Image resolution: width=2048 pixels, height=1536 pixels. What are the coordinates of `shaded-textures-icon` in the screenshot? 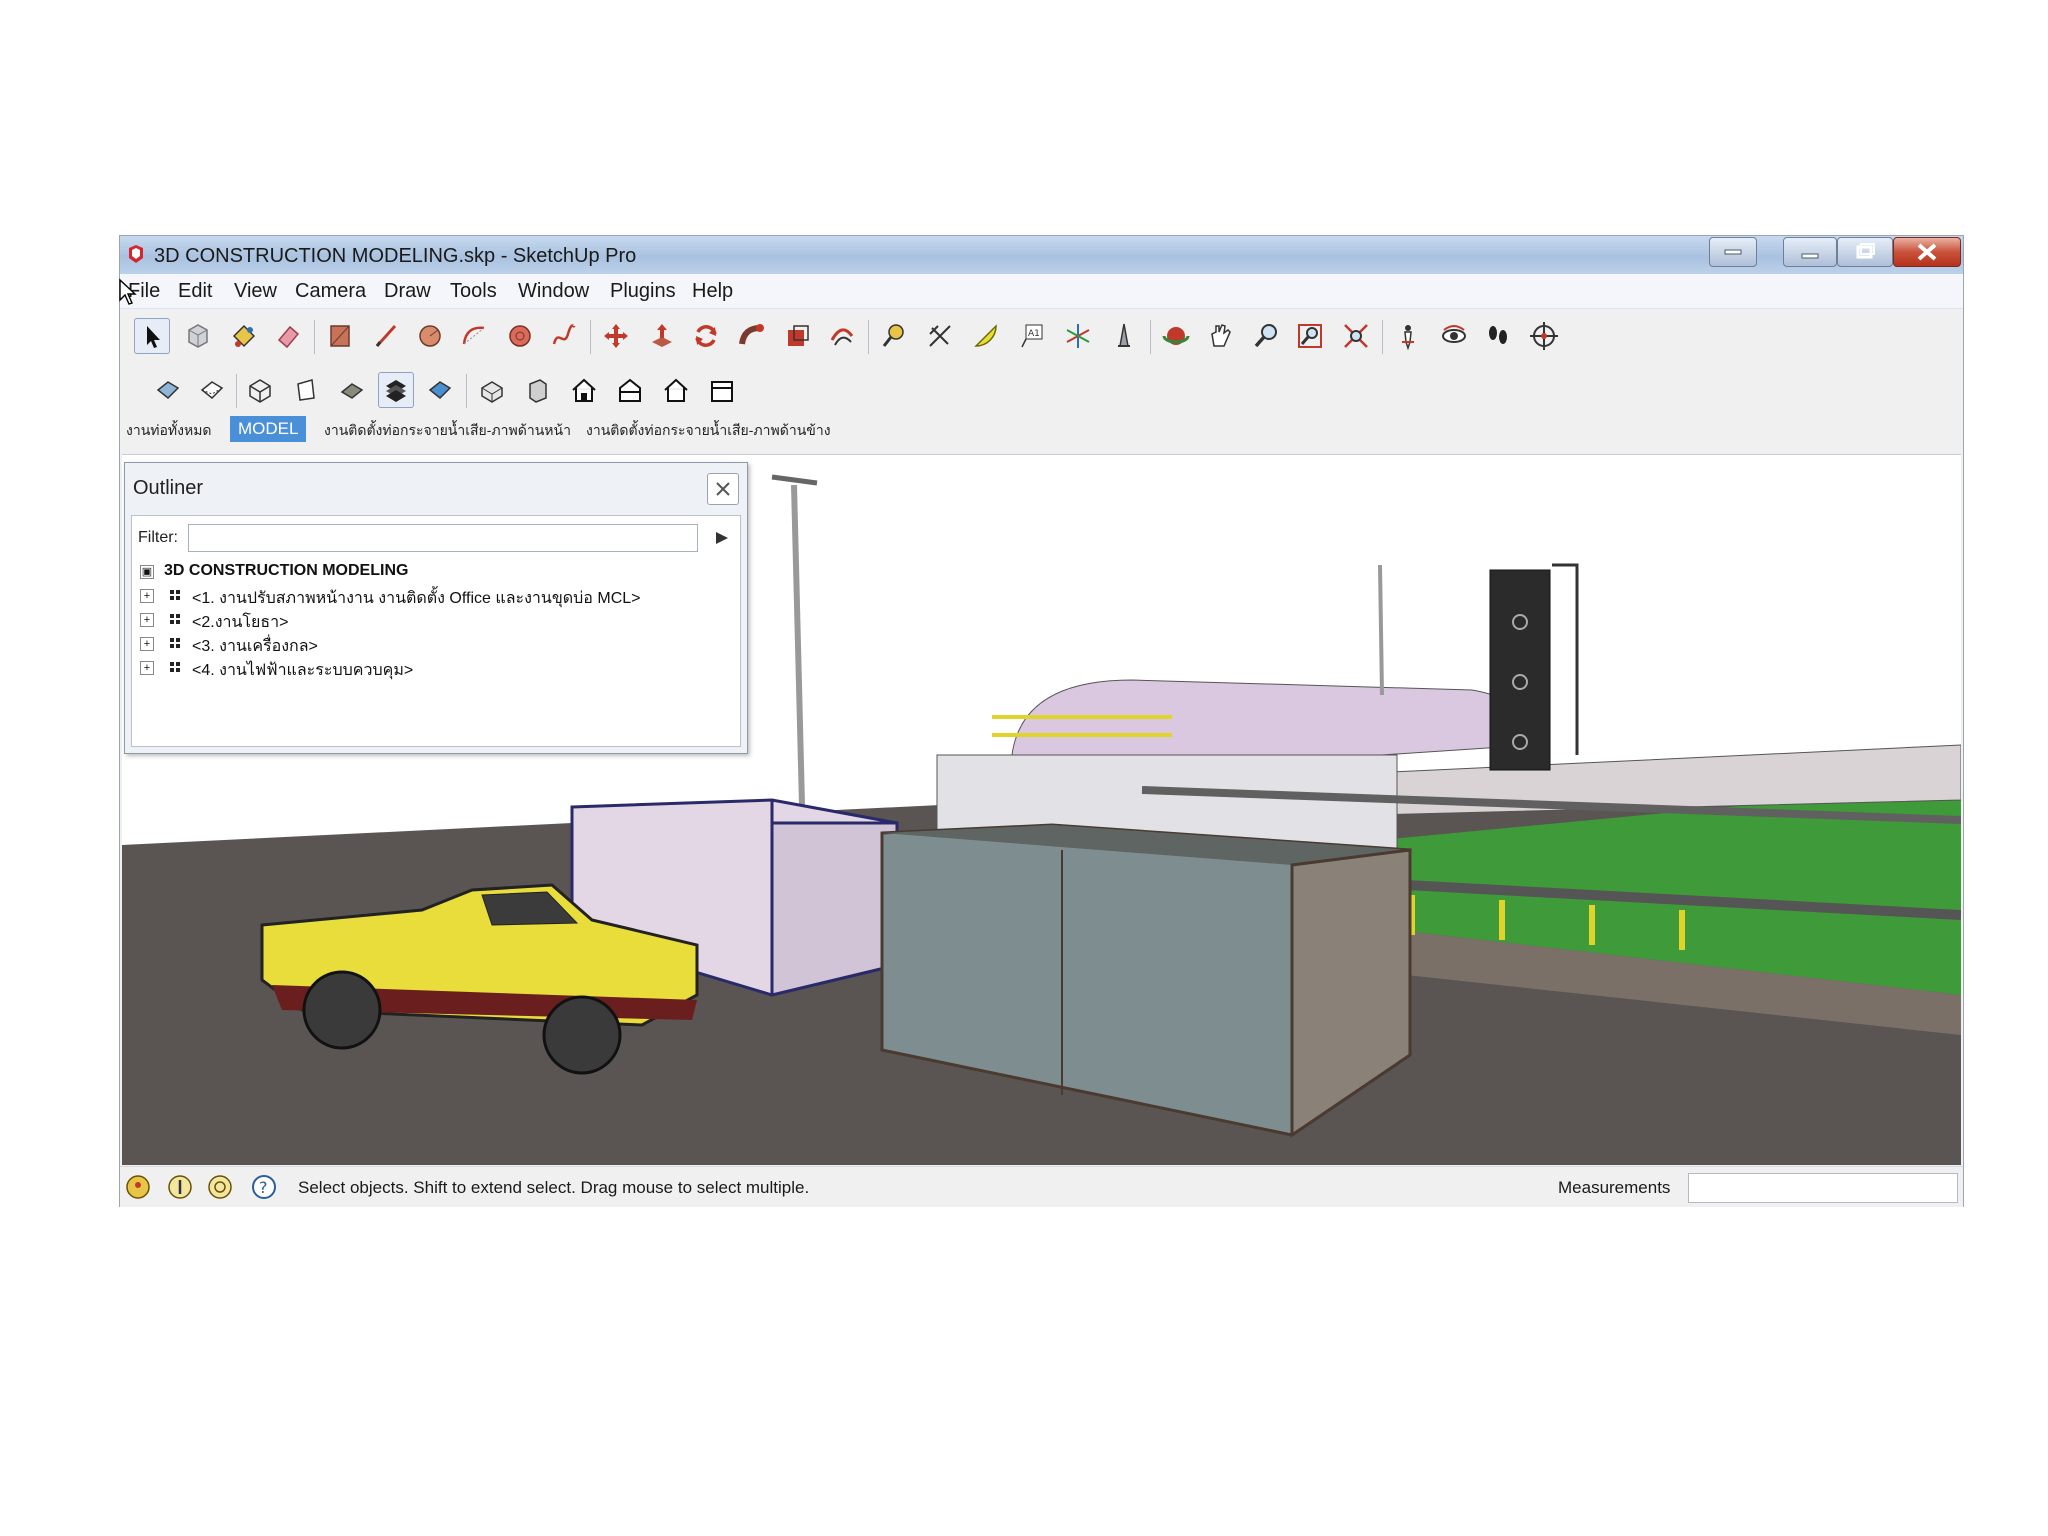 It's located at (396, 390).